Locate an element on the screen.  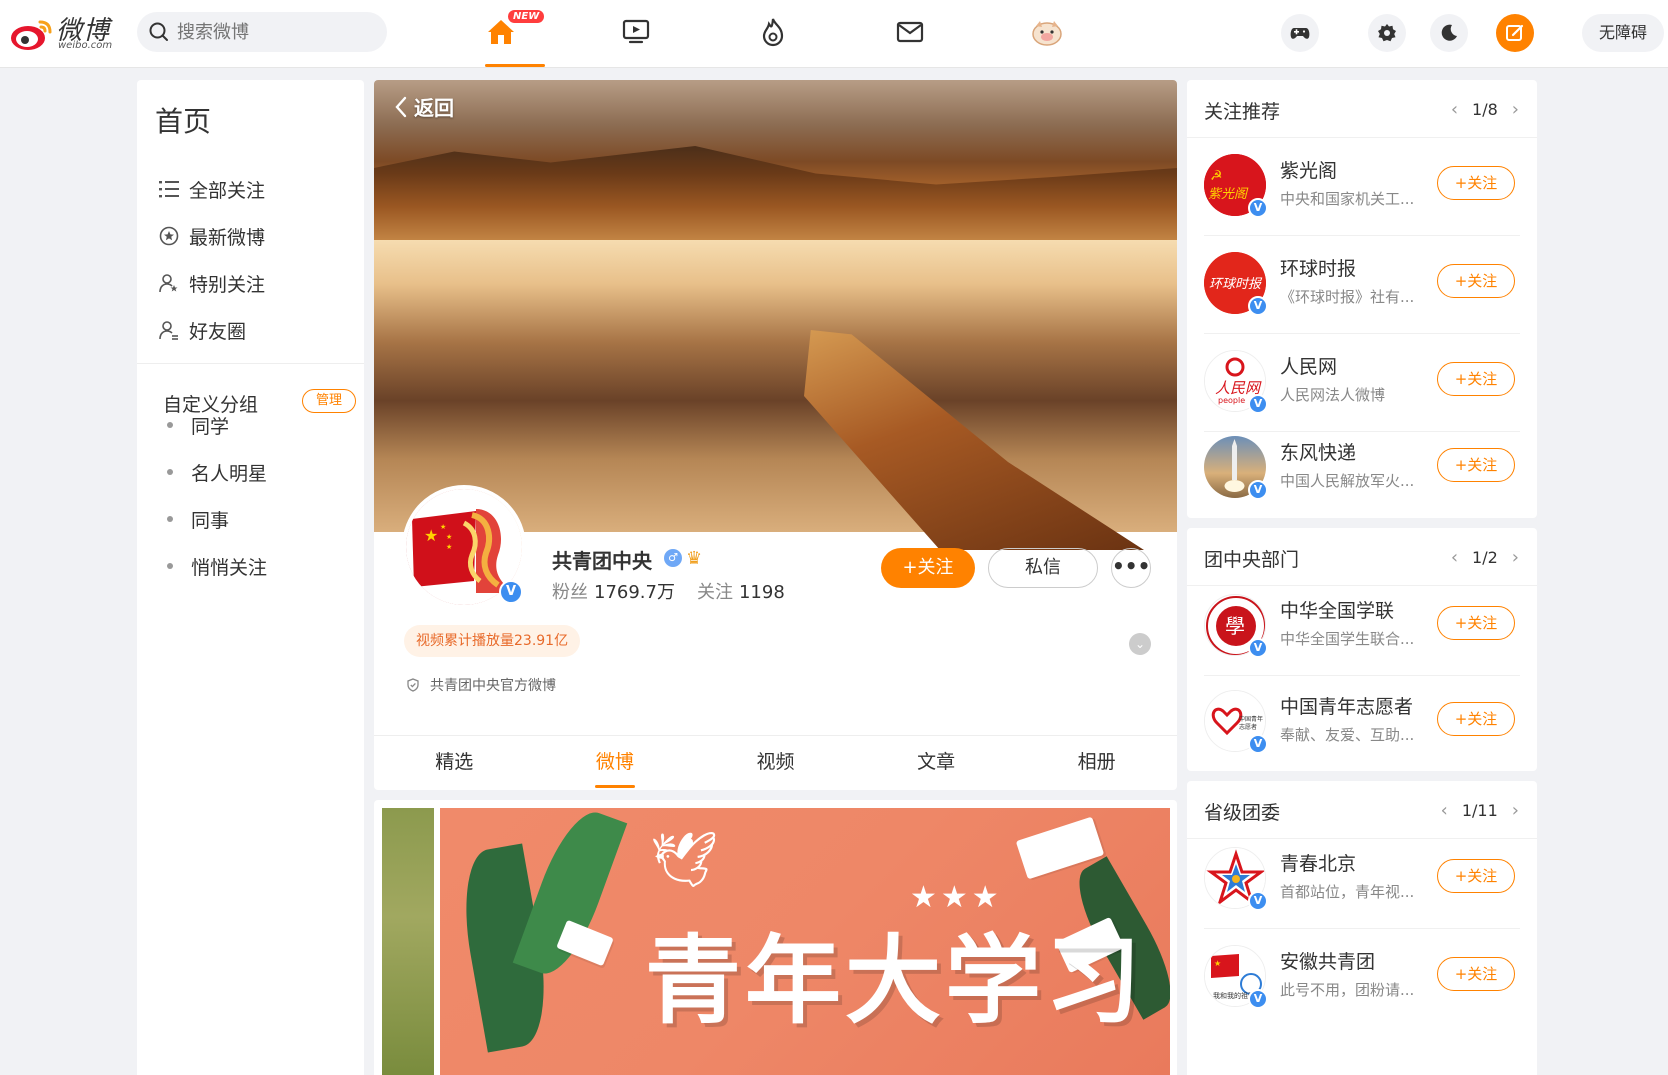
dove-icon: 🕊 is located at coordinates (684, 859).